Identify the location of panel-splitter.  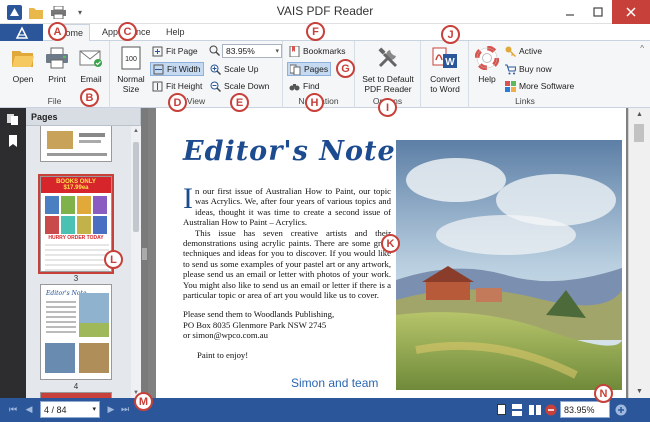
(144, 253).